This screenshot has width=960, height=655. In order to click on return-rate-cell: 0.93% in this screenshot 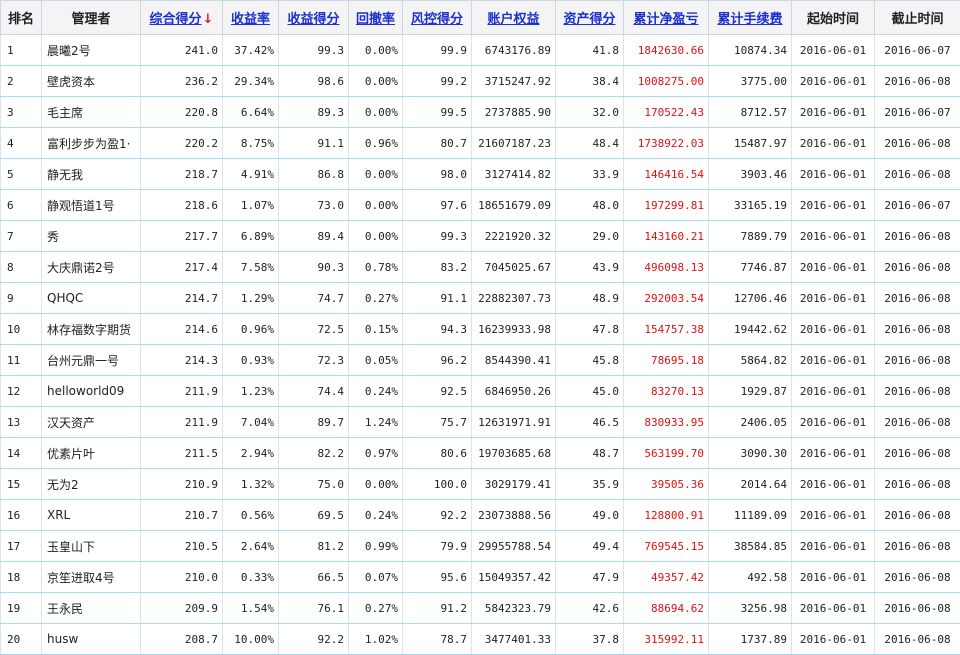, I will do `click(250, 360)`.